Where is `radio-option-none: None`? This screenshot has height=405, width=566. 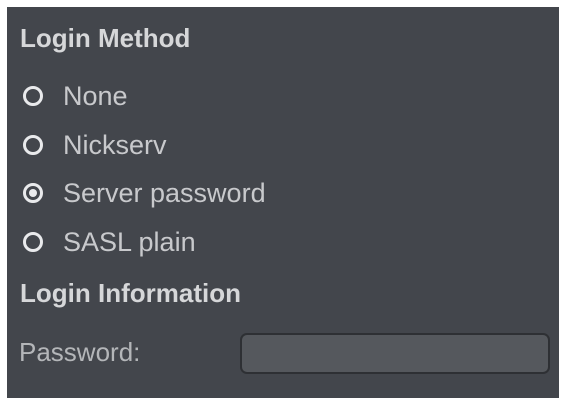 radio-option-none: None is located at coordinates (74, 96).